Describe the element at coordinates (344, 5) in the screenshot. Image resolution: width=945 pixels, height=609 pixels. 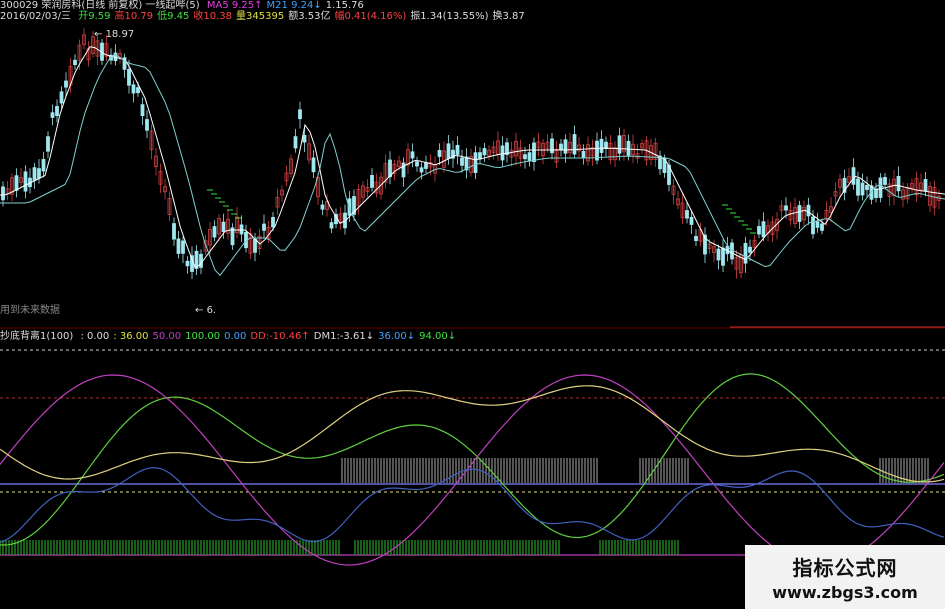
I see `ma-value-2: 1.15.76` at that location.